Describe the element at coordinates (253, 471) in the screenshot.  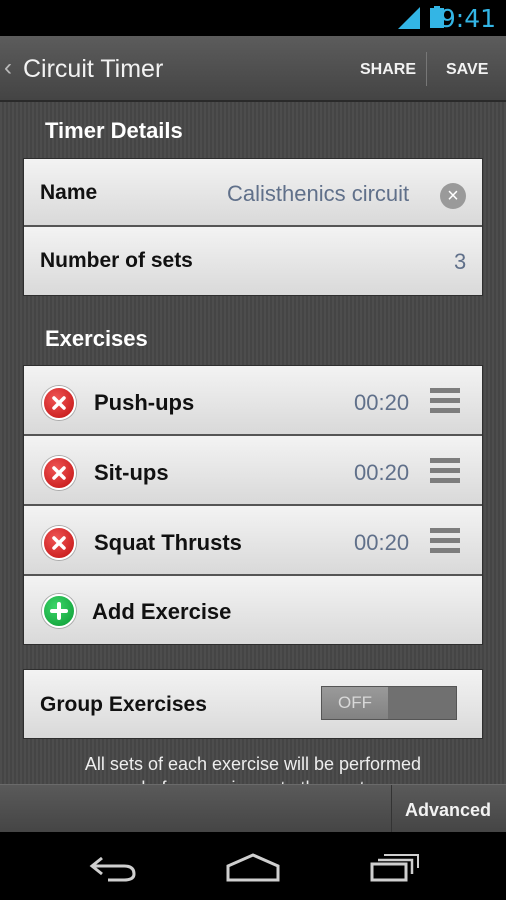
I see `exercise-row: Sit-ups 00:20` at that location.